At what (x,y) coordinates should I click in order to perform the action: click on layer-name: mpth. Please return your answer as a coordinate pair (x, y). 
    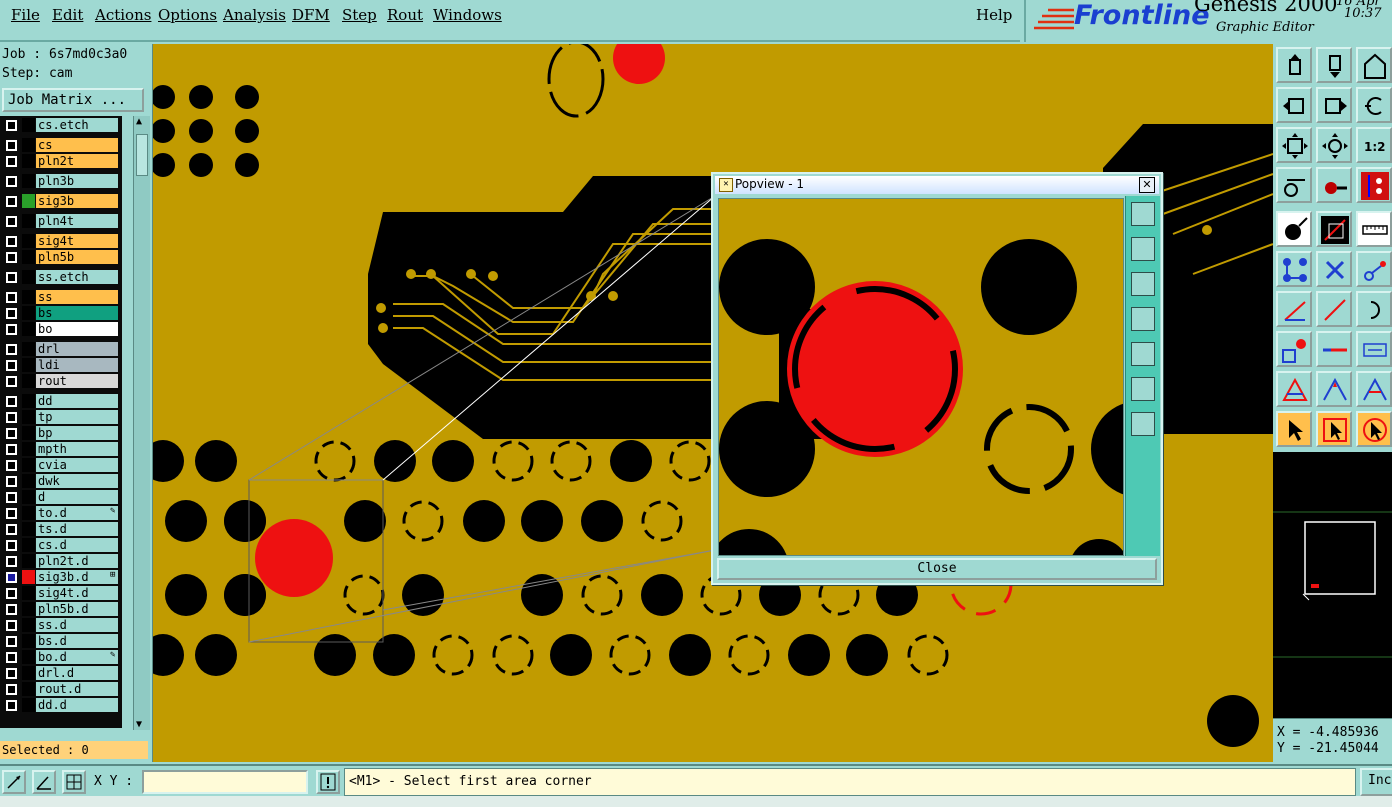
    Looking at the image, I should click on (77, 449).